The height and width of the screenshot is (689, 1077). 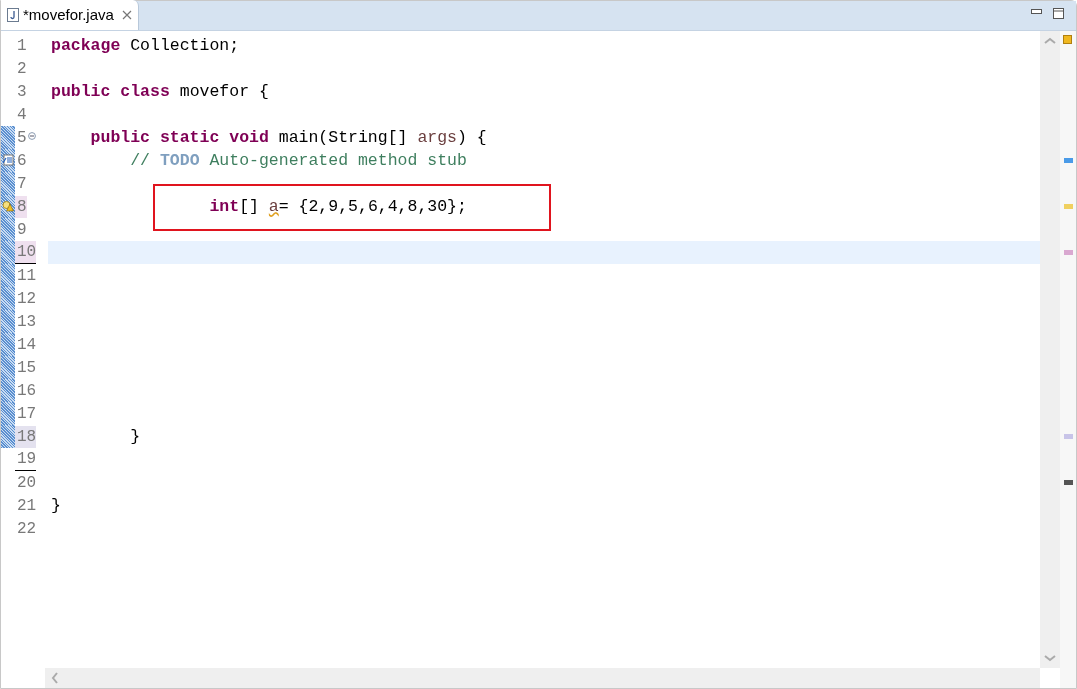 I want to click on line-number: 20, so click(x=26, y=483).